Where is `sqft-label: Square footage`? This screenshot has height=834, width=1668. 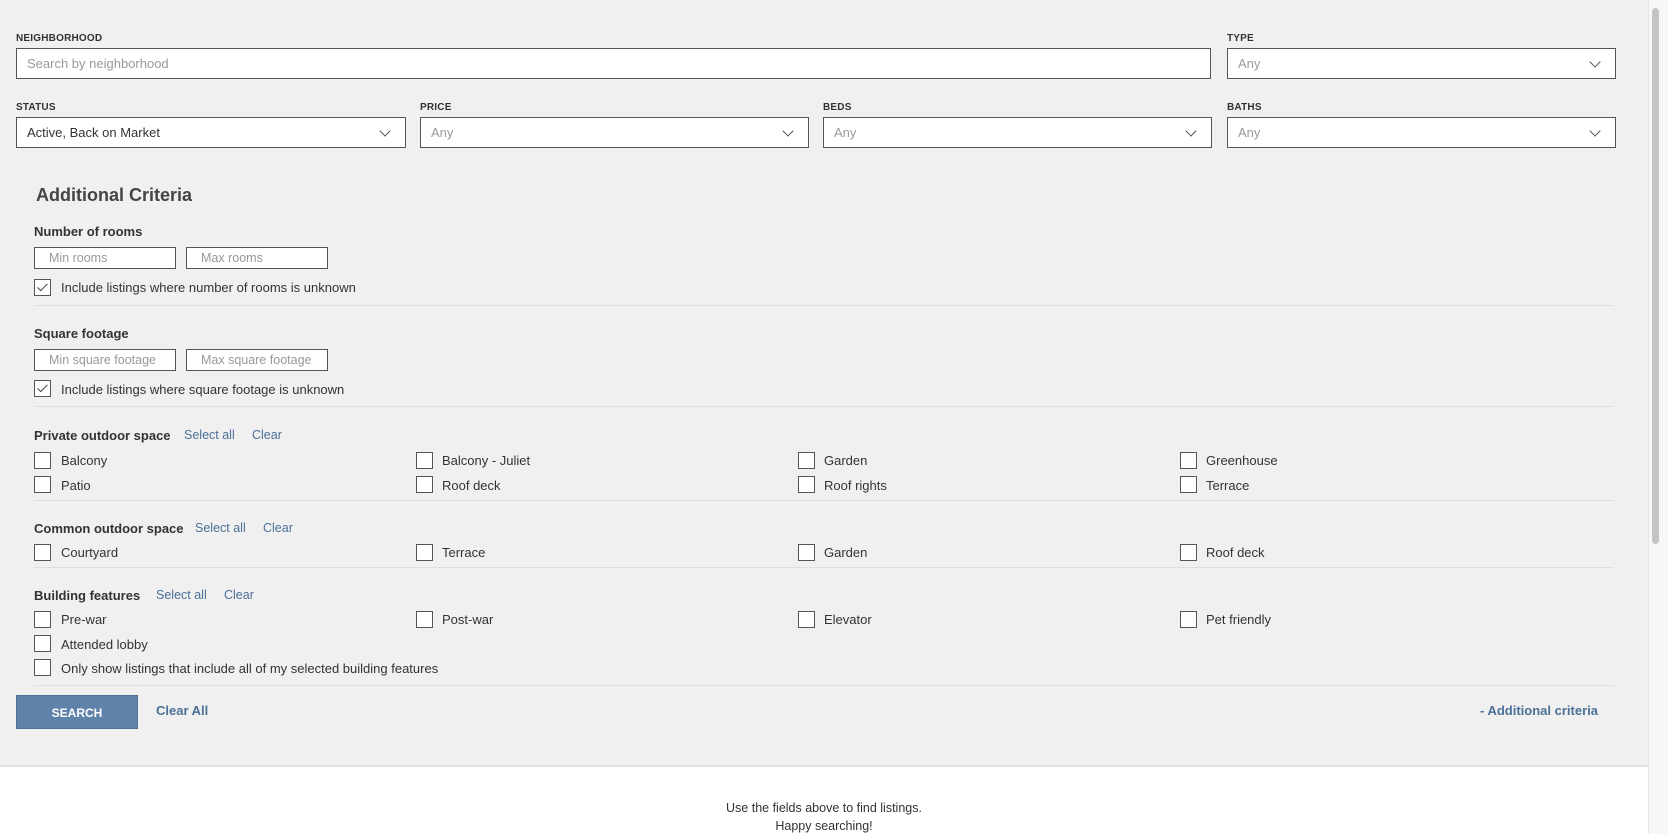 sqft-label: Square footage is located at coordinates (81, 333).